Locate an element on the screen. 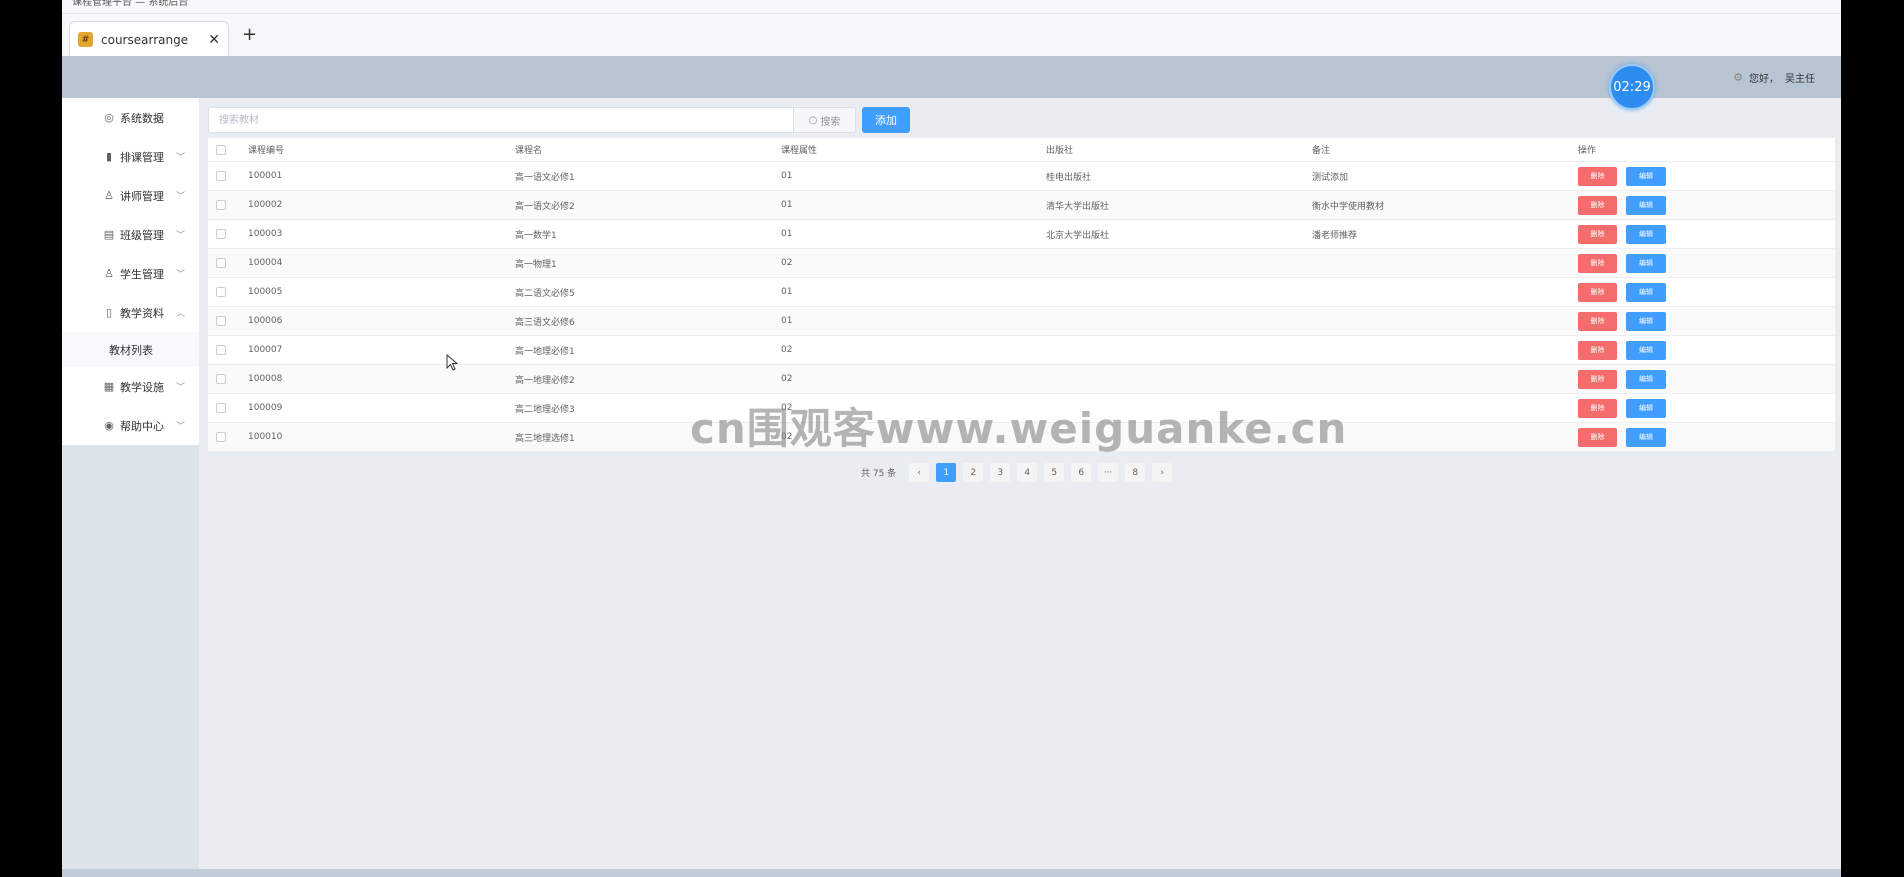 This screenshot has width=1904, height=877. search-button: ○ 搜索 is located at coordinates (825, 120).